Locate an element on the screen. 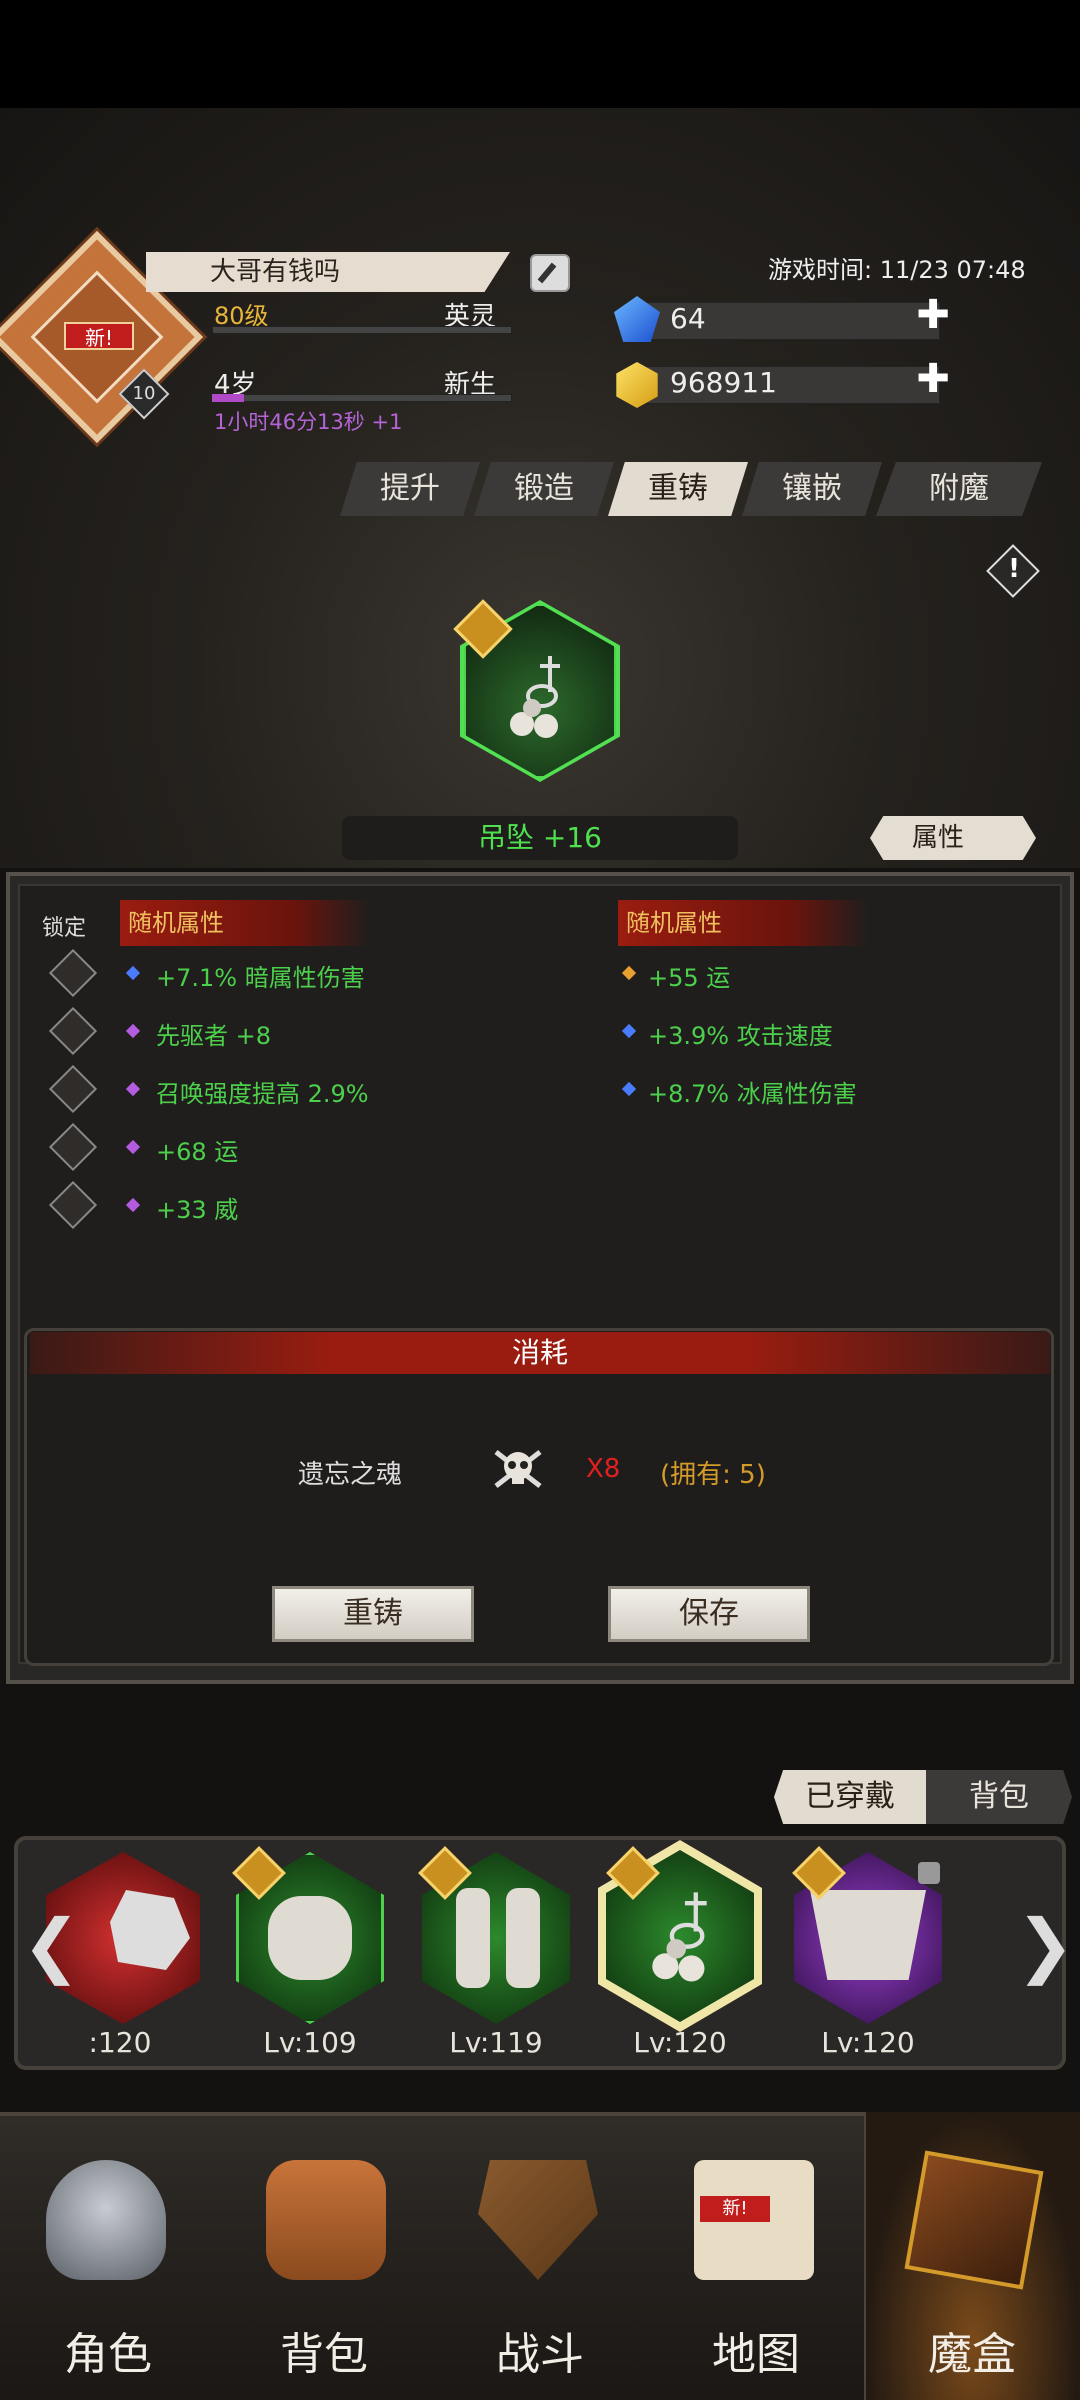 The image size is (1080, 2400). current-attr: +33 威 is located at coordinates (197, 1210).